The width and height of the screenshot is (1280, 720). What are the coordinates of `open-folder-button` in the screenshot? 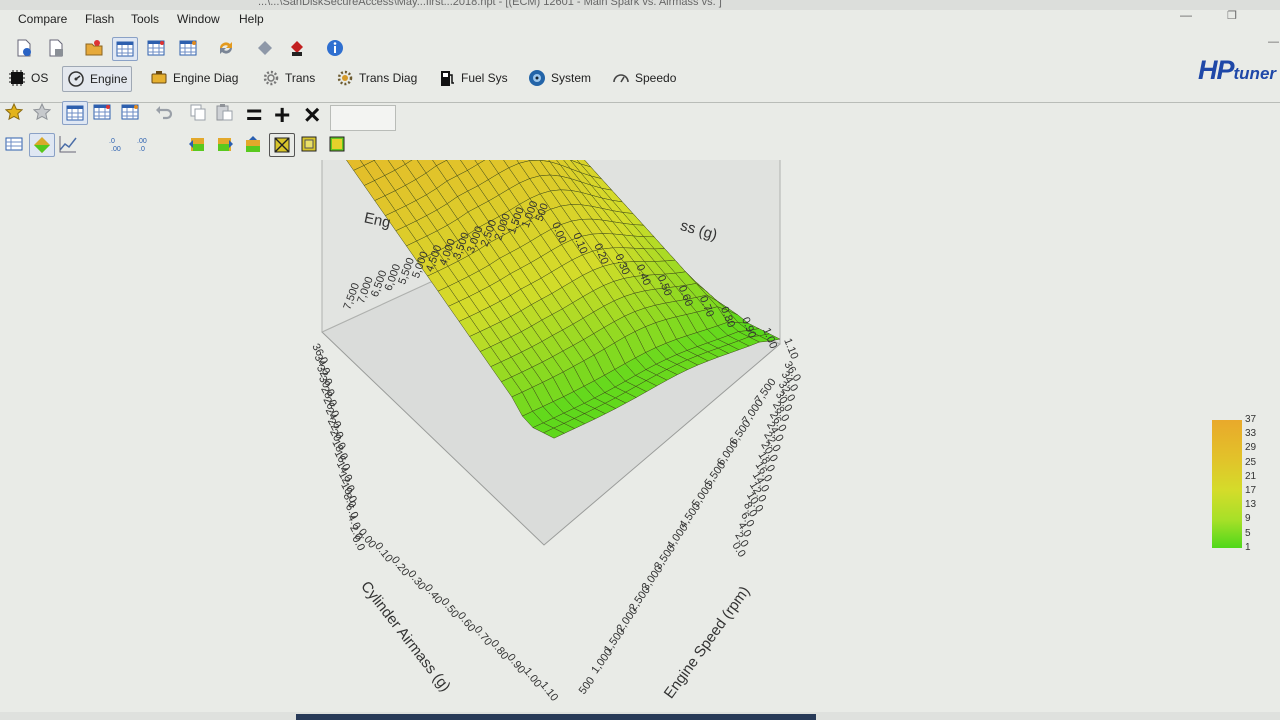 It's located at (94, 48).